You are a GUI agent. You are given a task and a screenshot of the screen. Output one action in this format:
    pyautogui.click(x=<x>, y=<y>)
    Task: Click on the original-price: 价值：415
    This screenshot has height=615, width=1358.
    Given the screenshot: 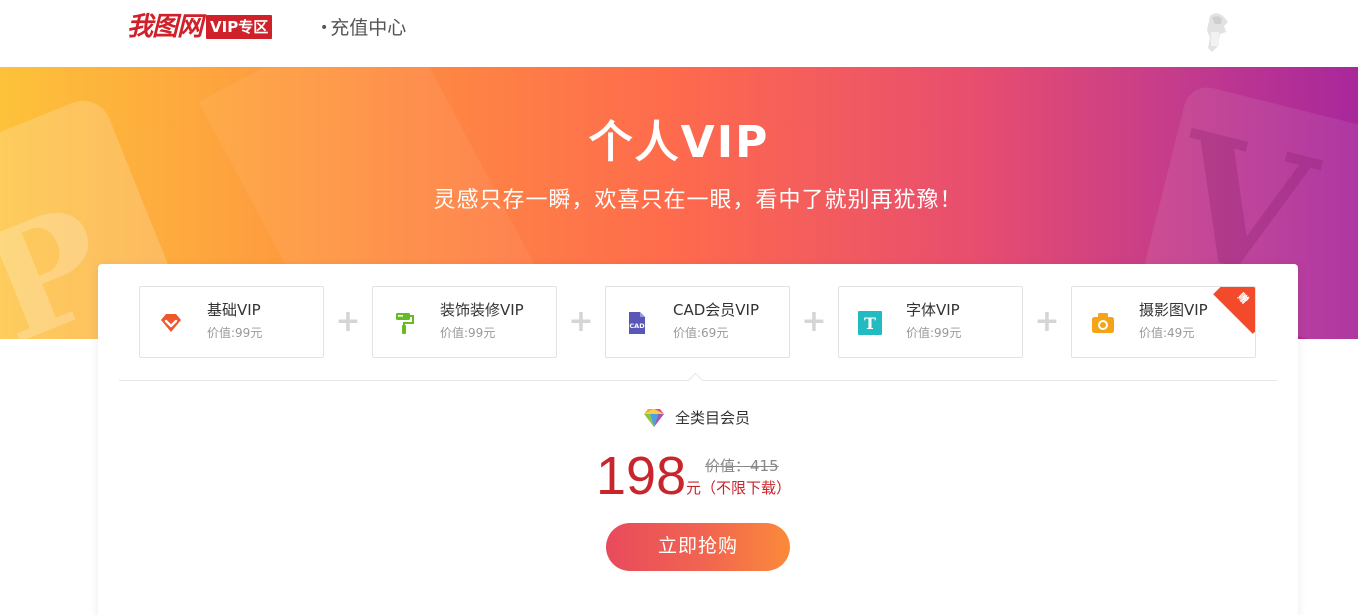 What is the action you would take?
    pyautogui.click(x=742, y=466)
    